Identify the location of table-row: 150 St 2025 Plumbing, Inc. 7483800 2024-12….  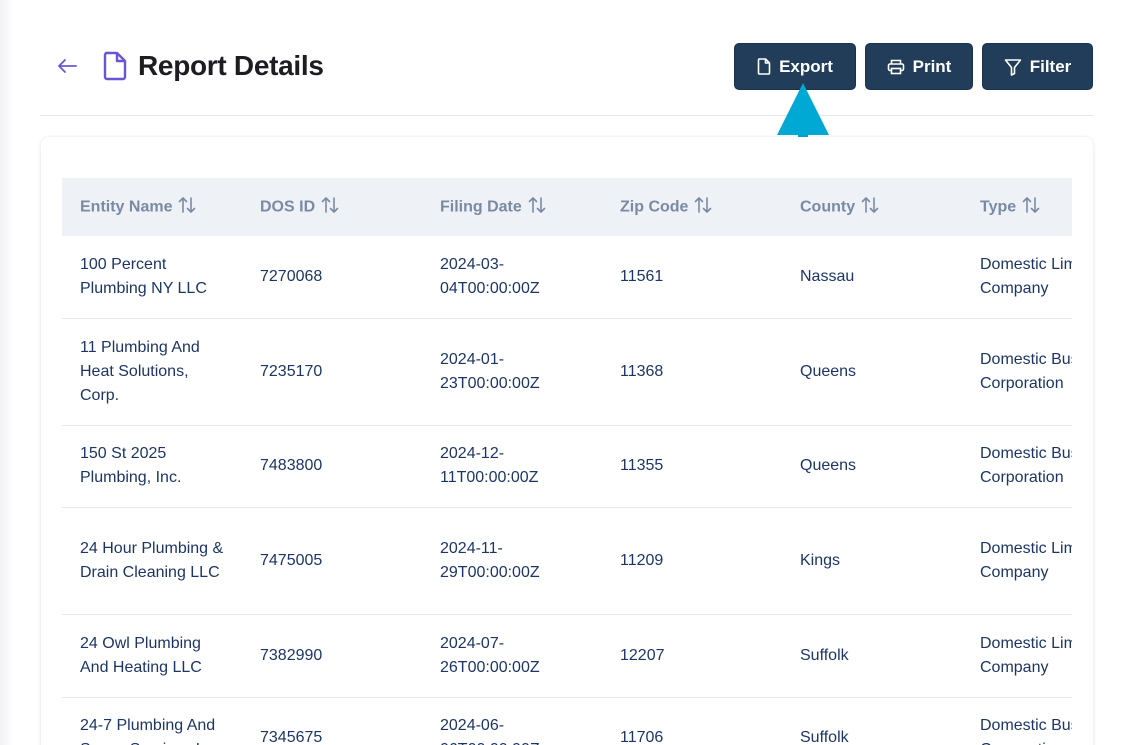
(567, 466).